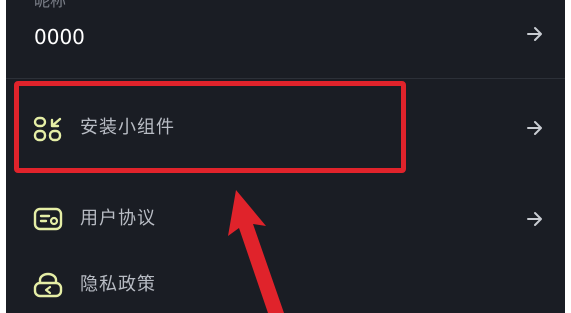 The image size is (571, 313). What do you see at coordinates (59, 37) in the screenshot?
I see `nickname-value: 0000` at bounding box center [59, 37].